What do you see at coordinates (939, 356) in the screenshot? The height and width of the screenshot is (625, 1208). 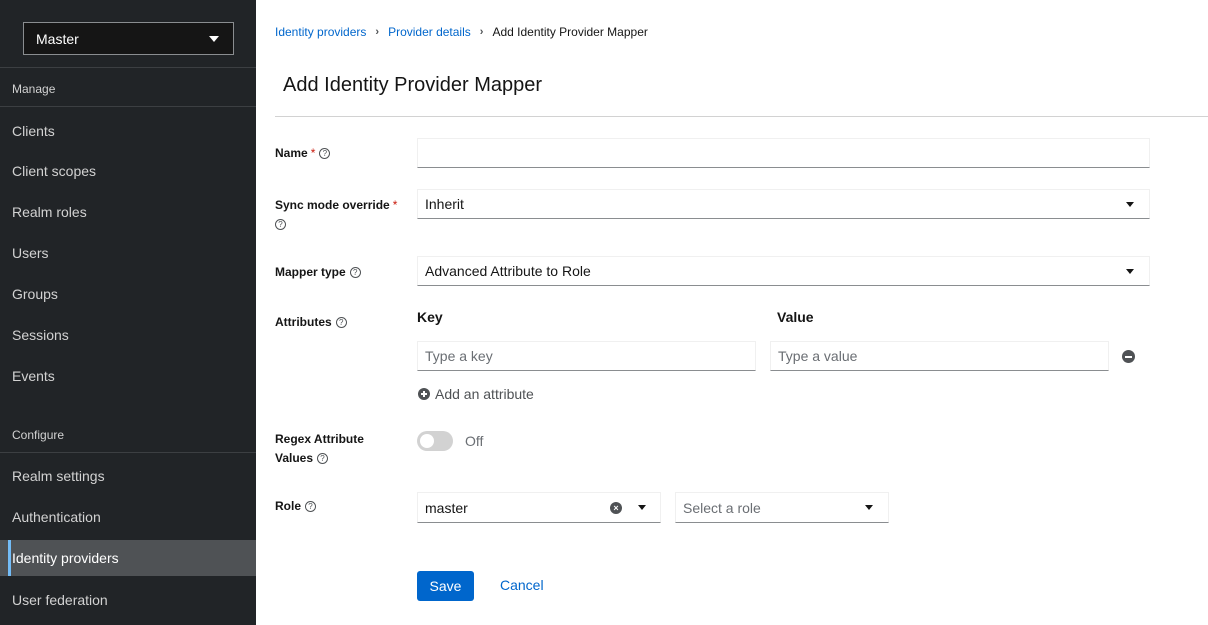 I see `attribute-value-input: Type a value` at bounding box center [939, 356].